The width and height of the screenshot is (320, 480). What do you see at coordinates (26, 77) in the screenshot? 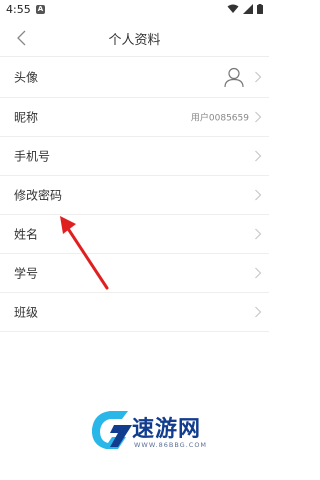
I see `item-label-avatar: 头像` at bounding box center [26, 77].